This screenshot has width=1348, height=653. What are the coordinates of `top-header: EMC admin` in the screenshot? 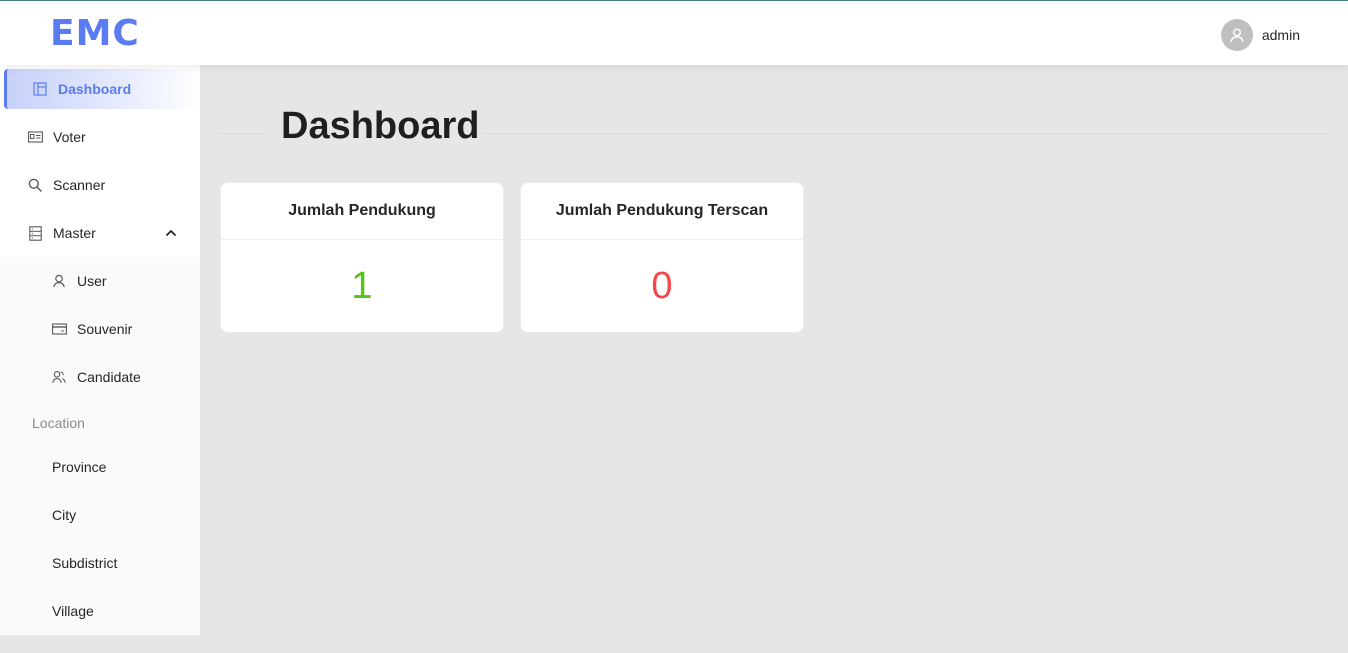 It's located at (674, 33).